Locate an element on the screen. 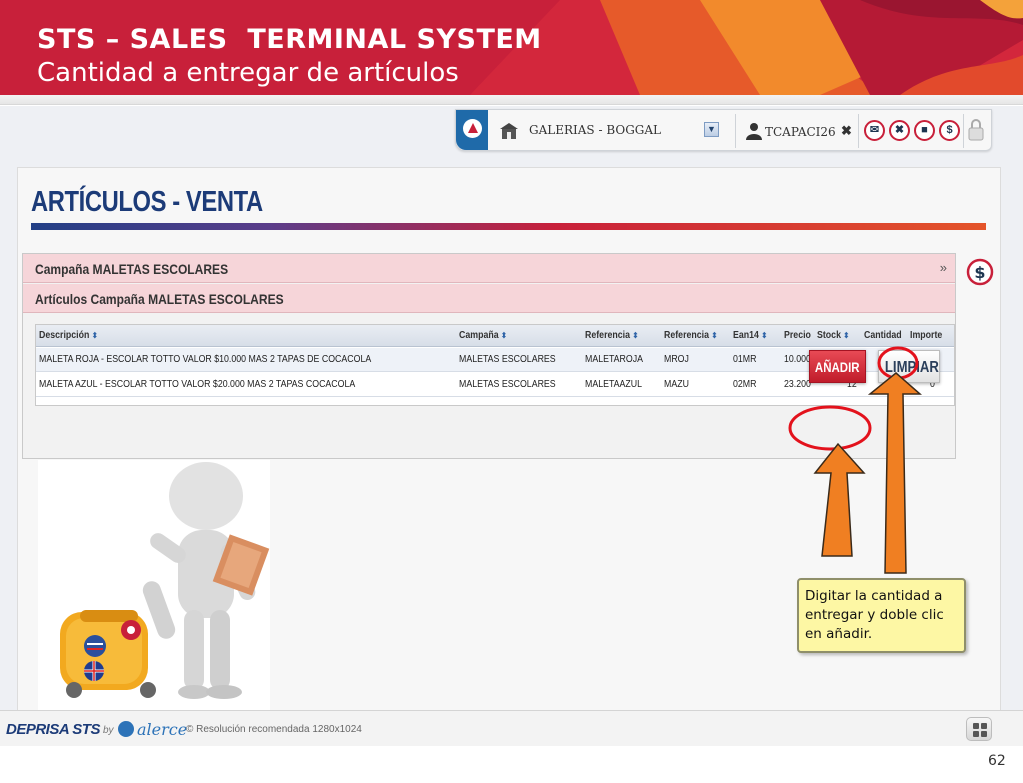 This screenshot has height=783, width=1023. col-precio: Precio is located at coordinates (797, 335).